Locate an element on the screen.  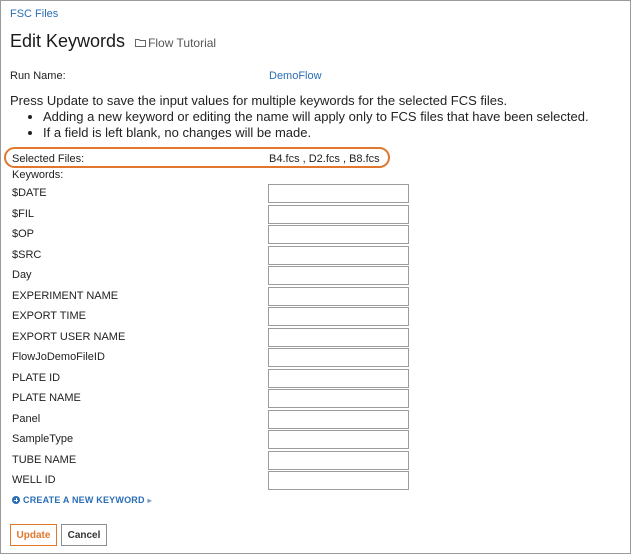
keyword-name: EXPERIMENT NAME is located at coordinates (65, 296).